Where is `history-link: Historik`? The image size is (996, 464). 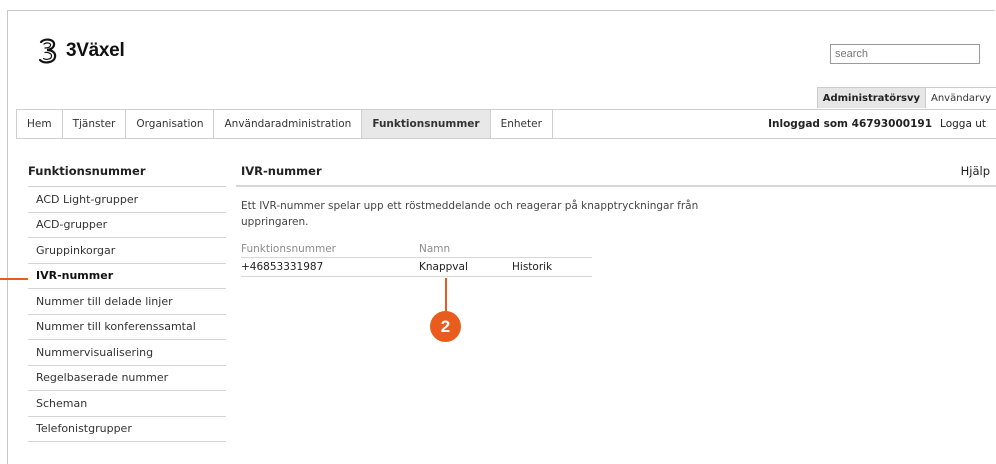
history-link: Historik is located at coordinates (552, 267).